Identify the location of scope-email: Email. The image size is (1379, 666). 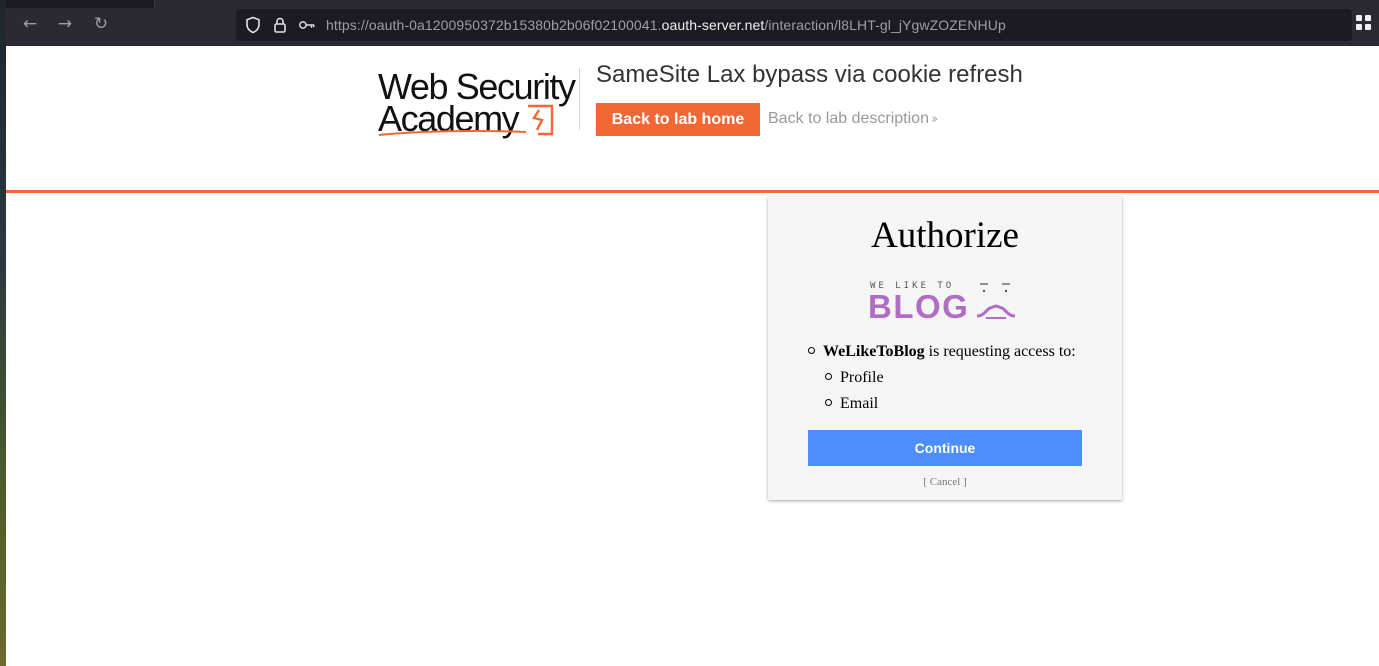
(859, 403).